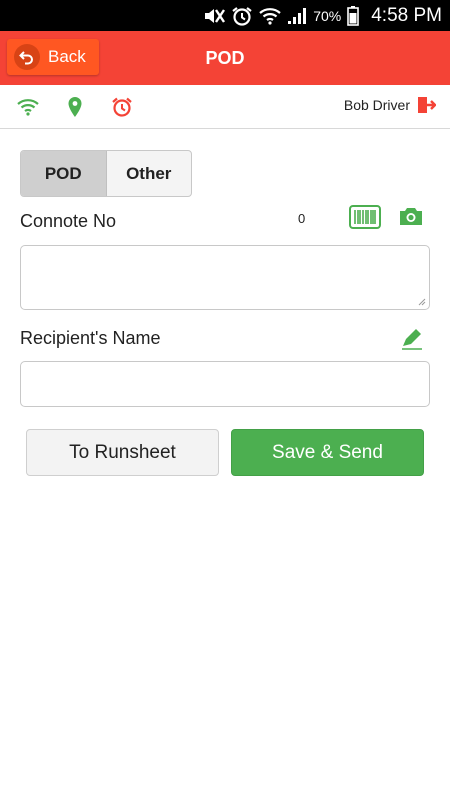 Image resolution: width=450 pixels, height=800 pixels. I want to click on back-arrow-icon, so click(27, 57).